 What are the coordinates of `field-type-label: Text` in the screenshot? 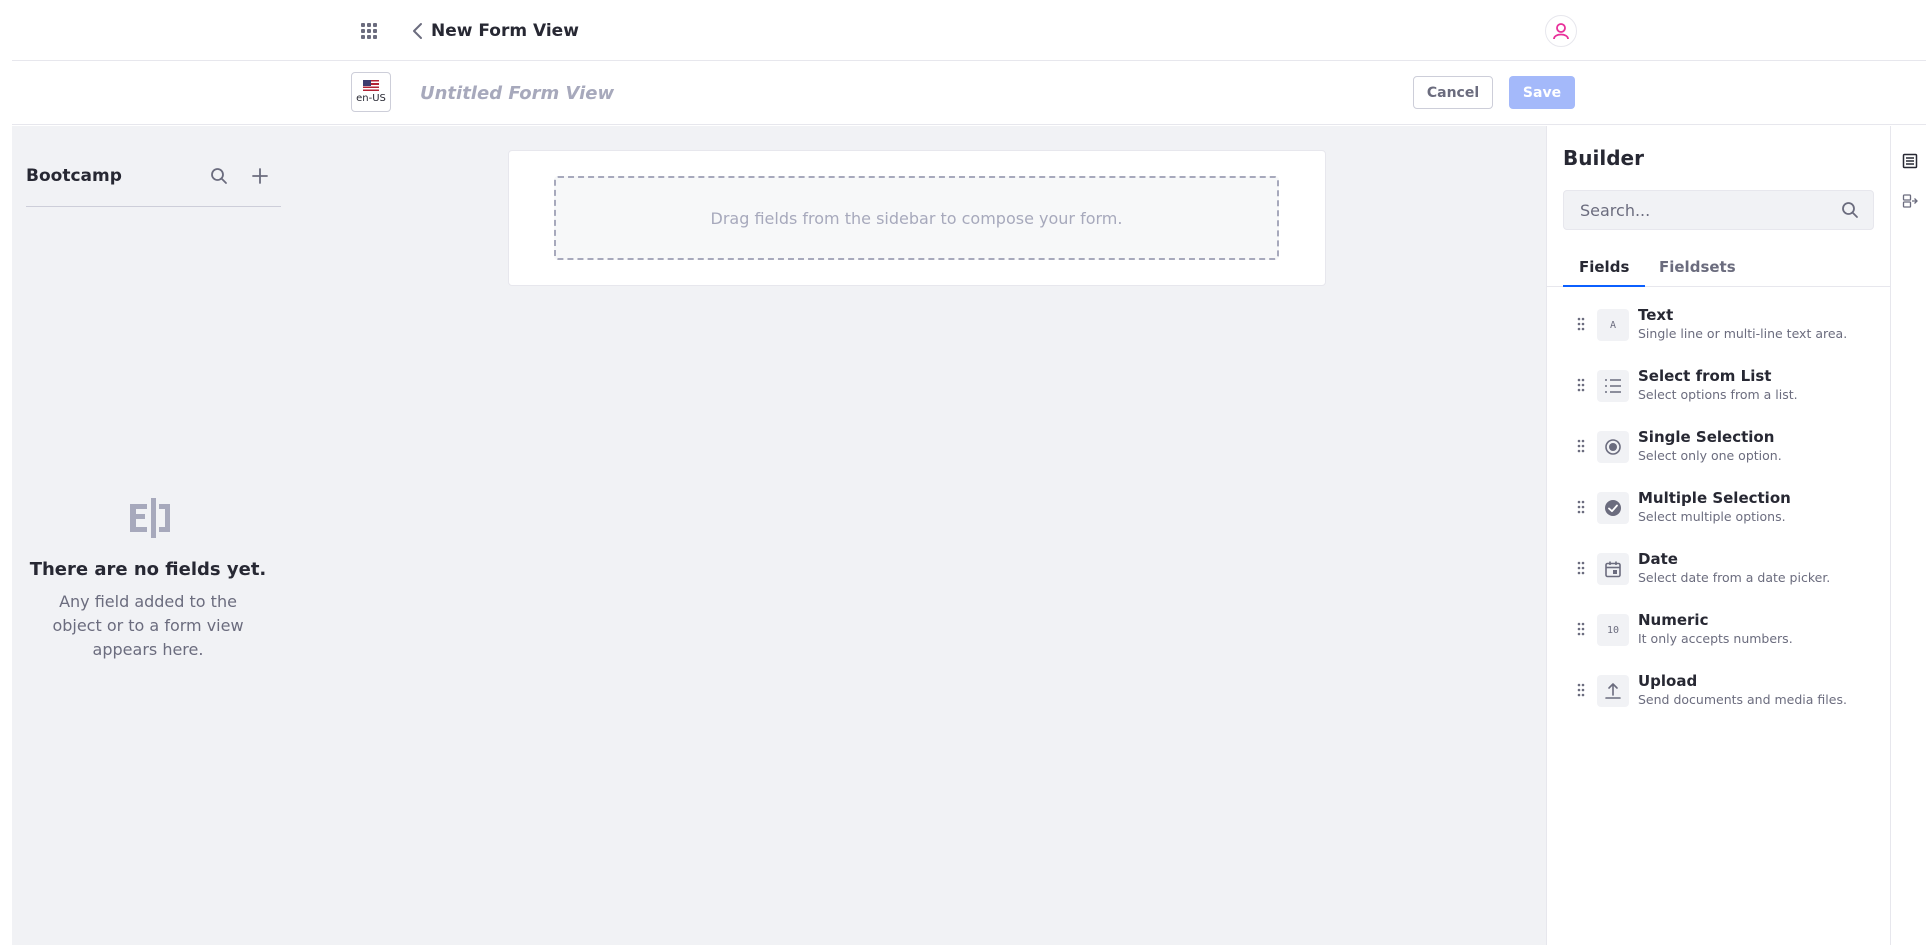 It's located at (1656, 315).